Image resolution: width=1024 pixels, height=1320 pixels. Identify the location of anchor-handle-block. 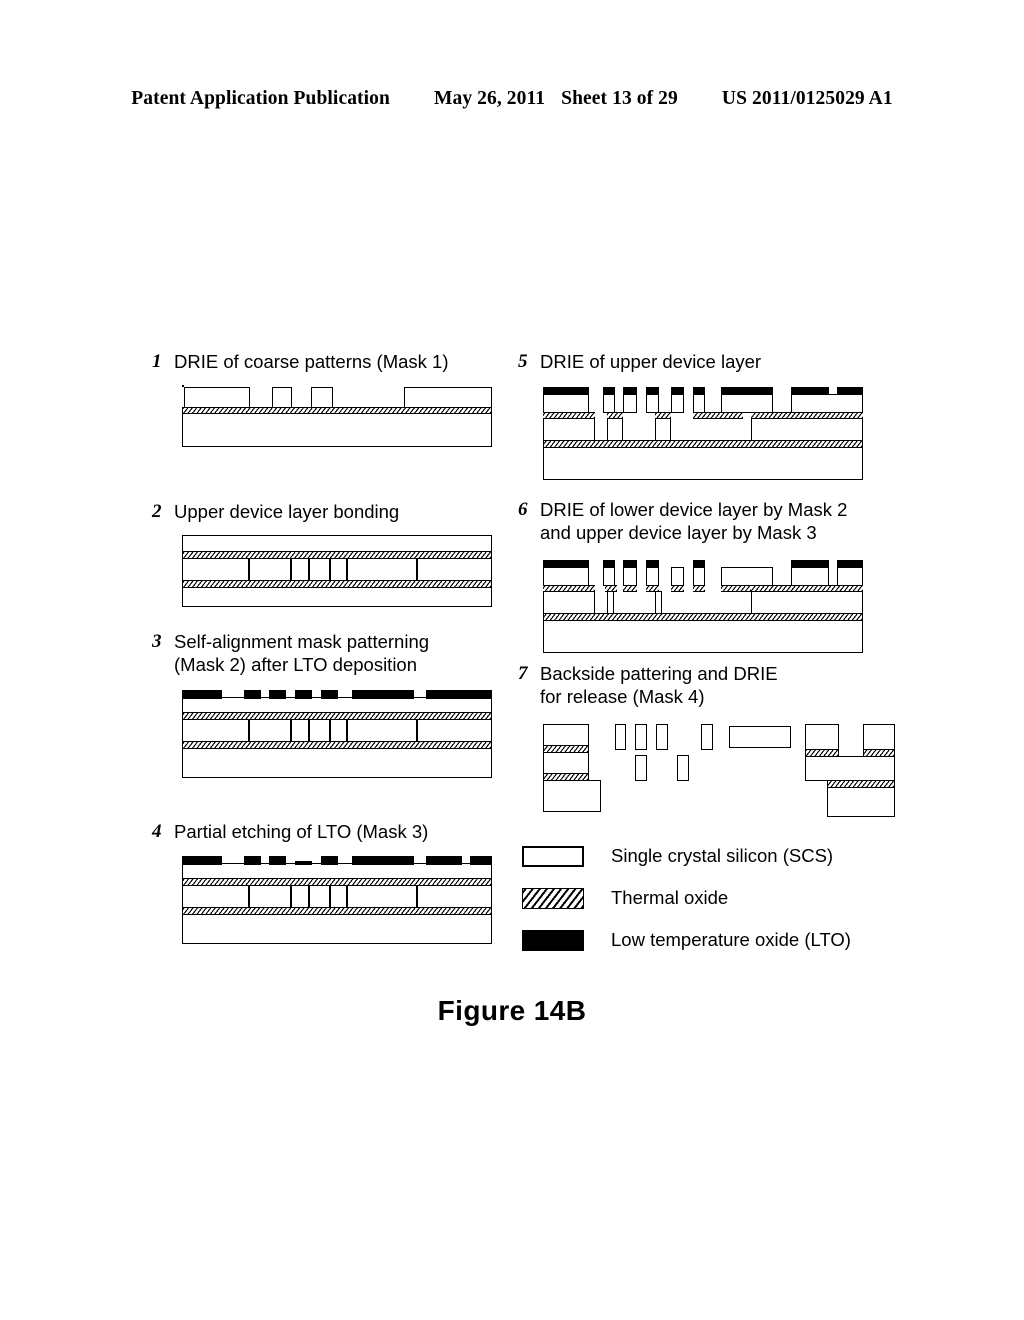
(861, 802).